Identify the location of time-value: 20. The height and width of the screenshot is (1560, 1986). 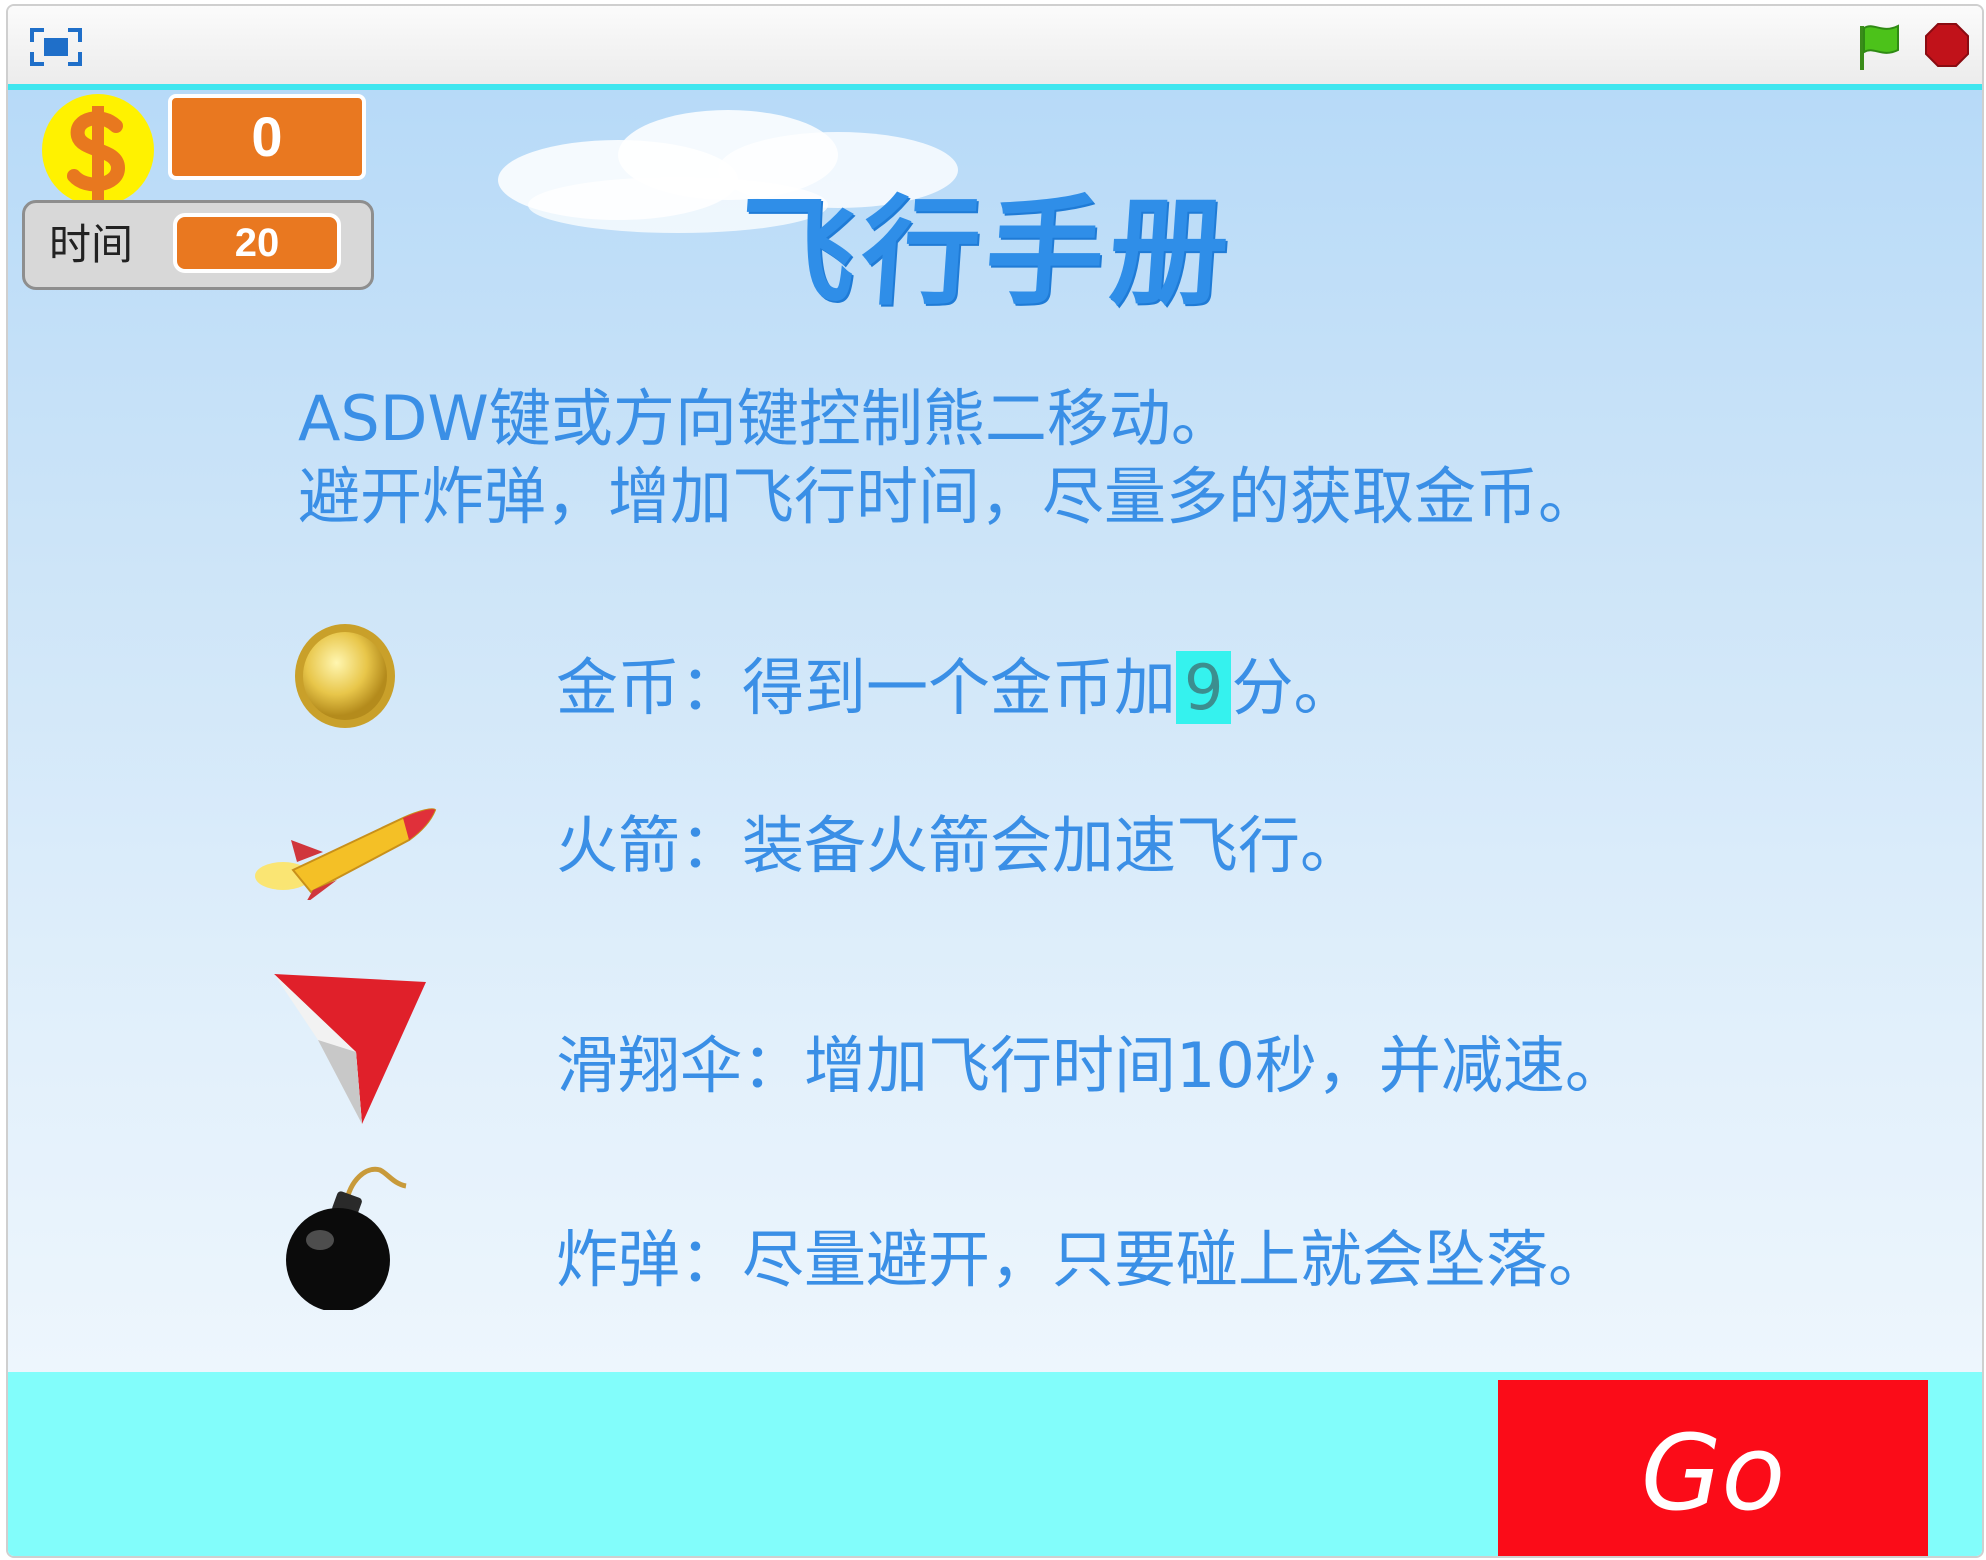
(257, 243).